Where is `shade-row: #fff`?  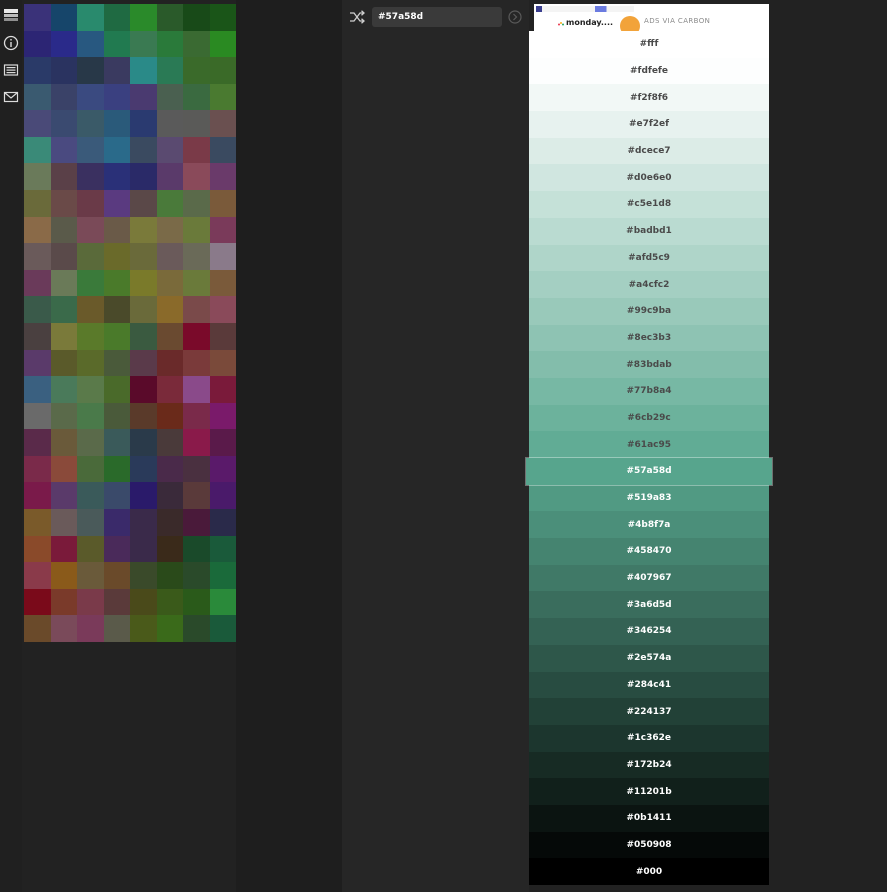
shade-row: #fff is located at coordinates (649, 44).